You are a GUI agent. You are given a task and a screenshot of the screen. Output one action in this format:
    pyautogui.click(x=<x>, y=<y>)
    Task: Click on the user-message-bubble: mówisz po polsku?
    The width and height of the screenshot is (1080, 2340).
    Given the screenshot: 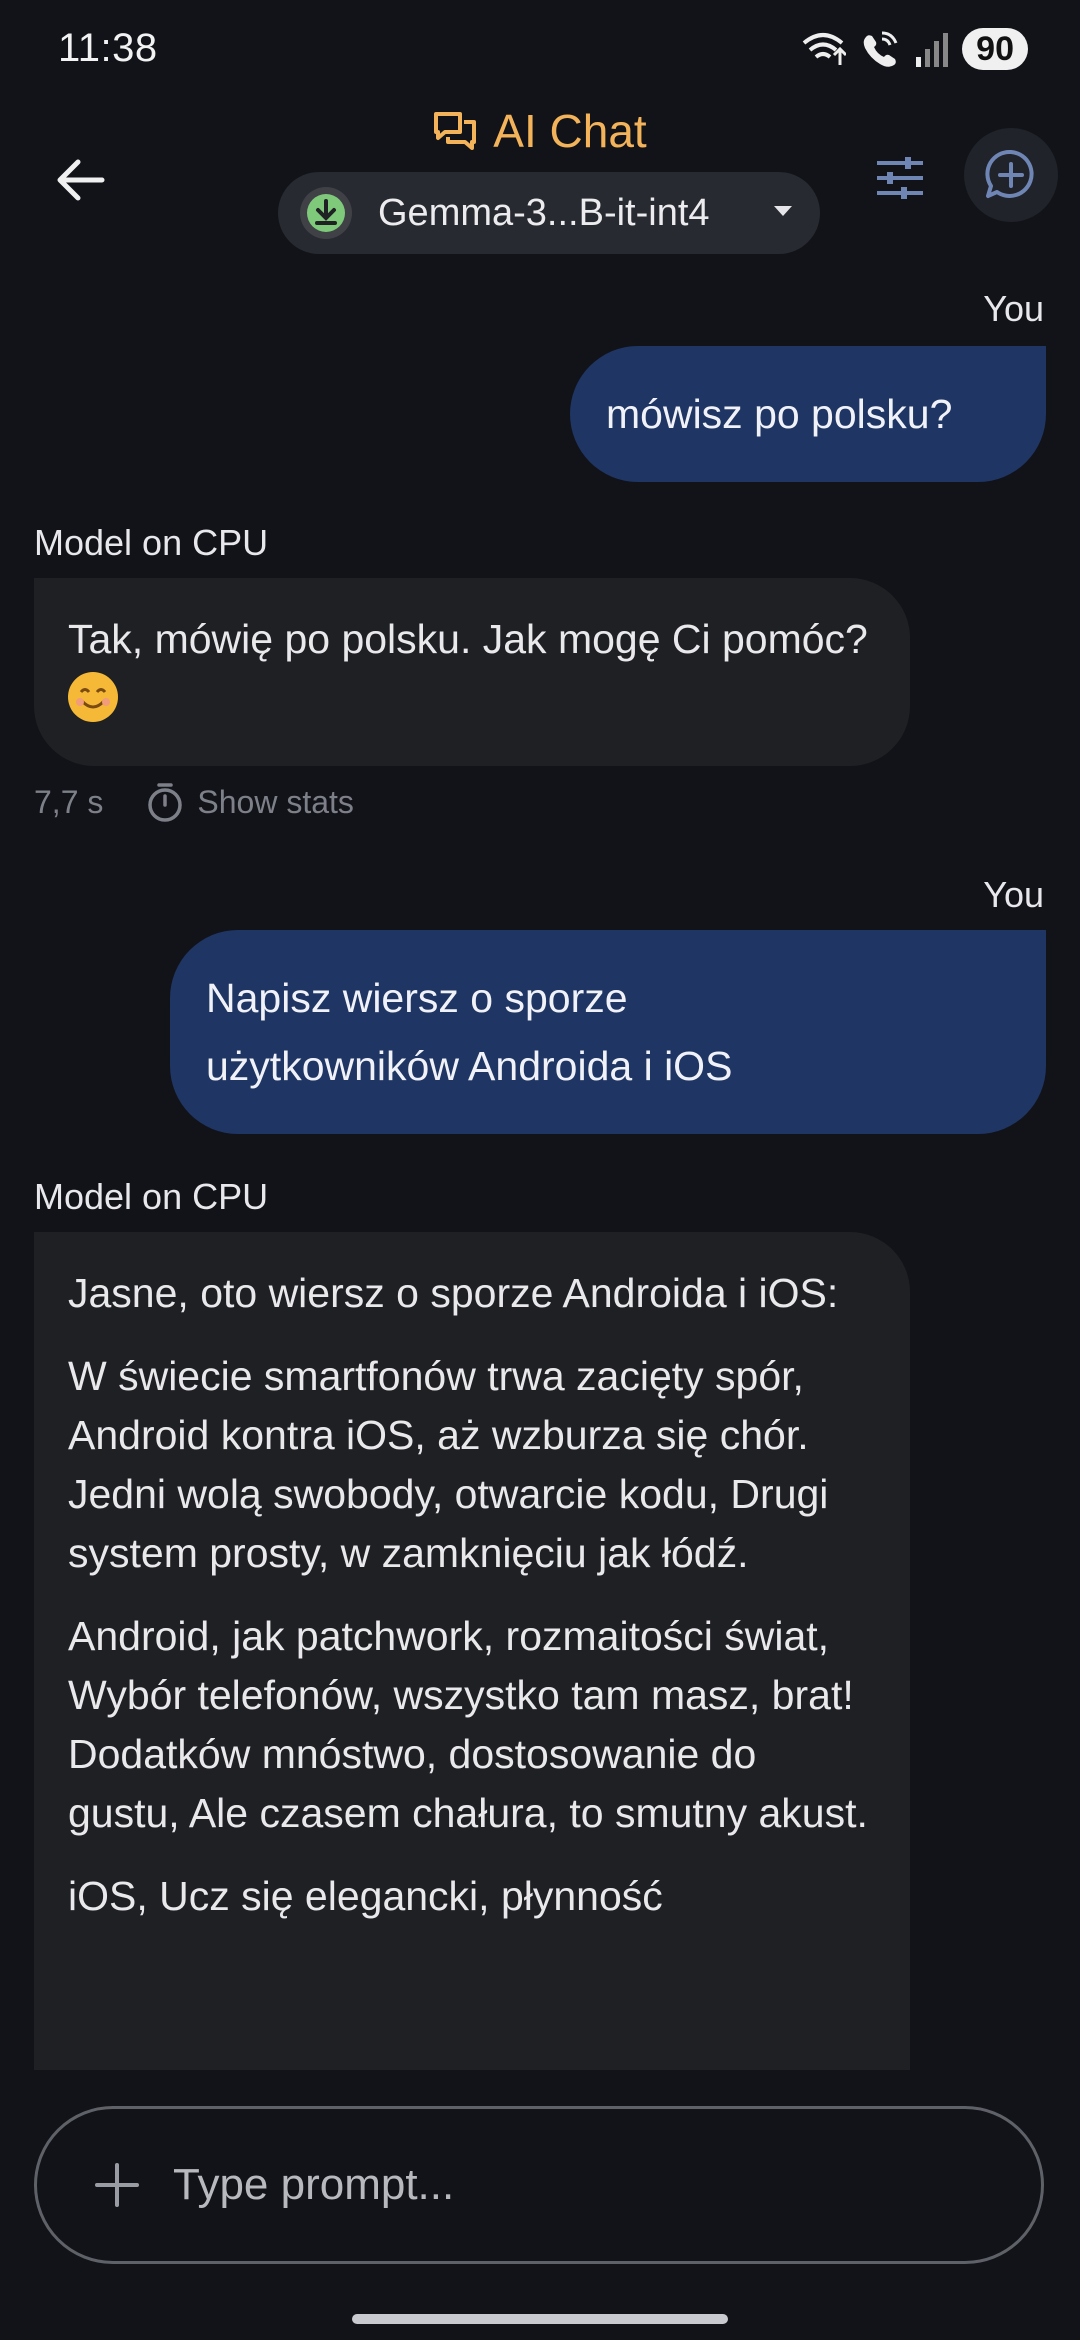 What is the action you would take?
    pyautogui.click(x=808, y=414)
    